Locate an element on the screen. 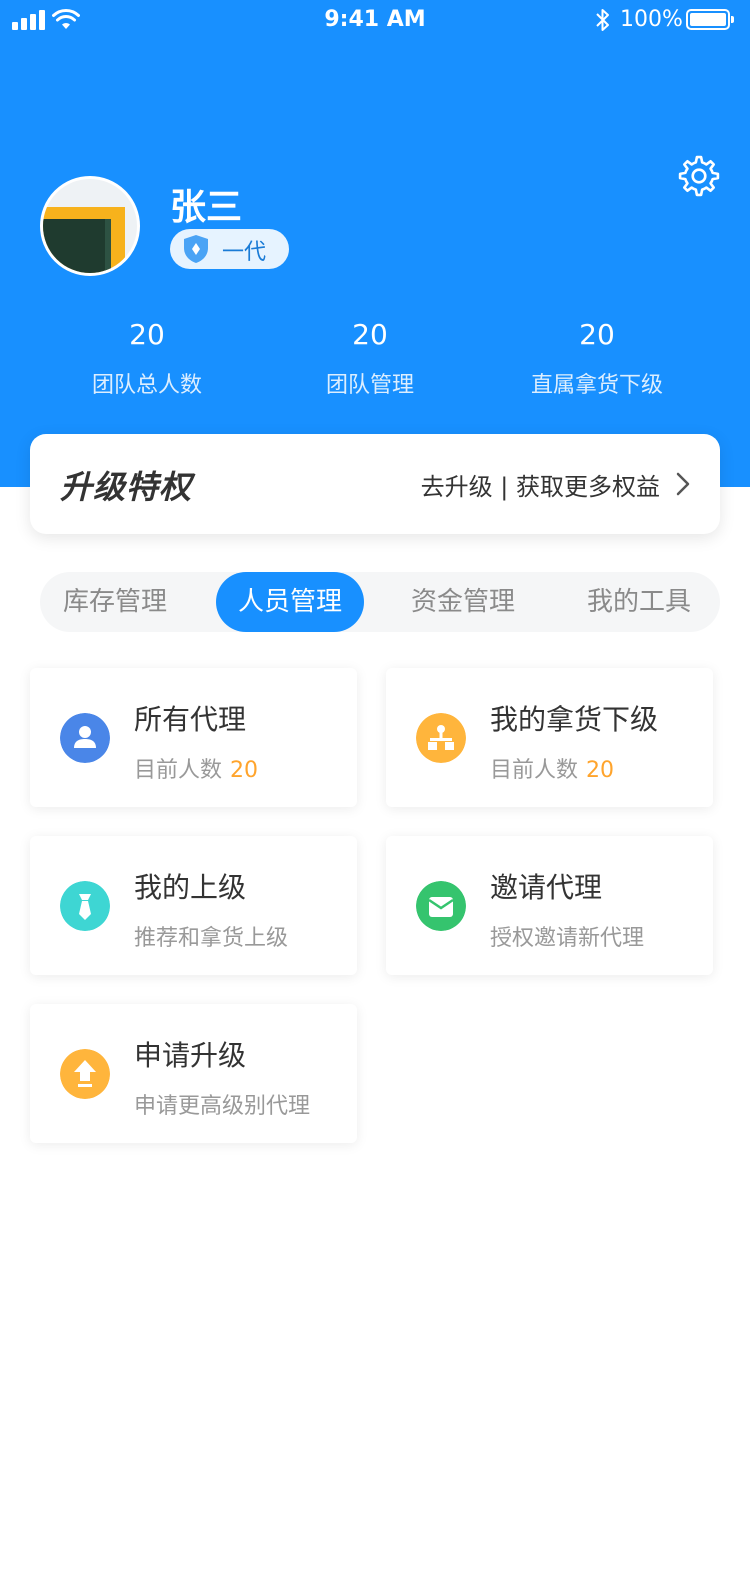 Image resolution: width=750 pixels, height=1587 pixels. category-tabs: 库存管理 人员管理 资金管理 我的工具 is located at coordinates (380, 602).